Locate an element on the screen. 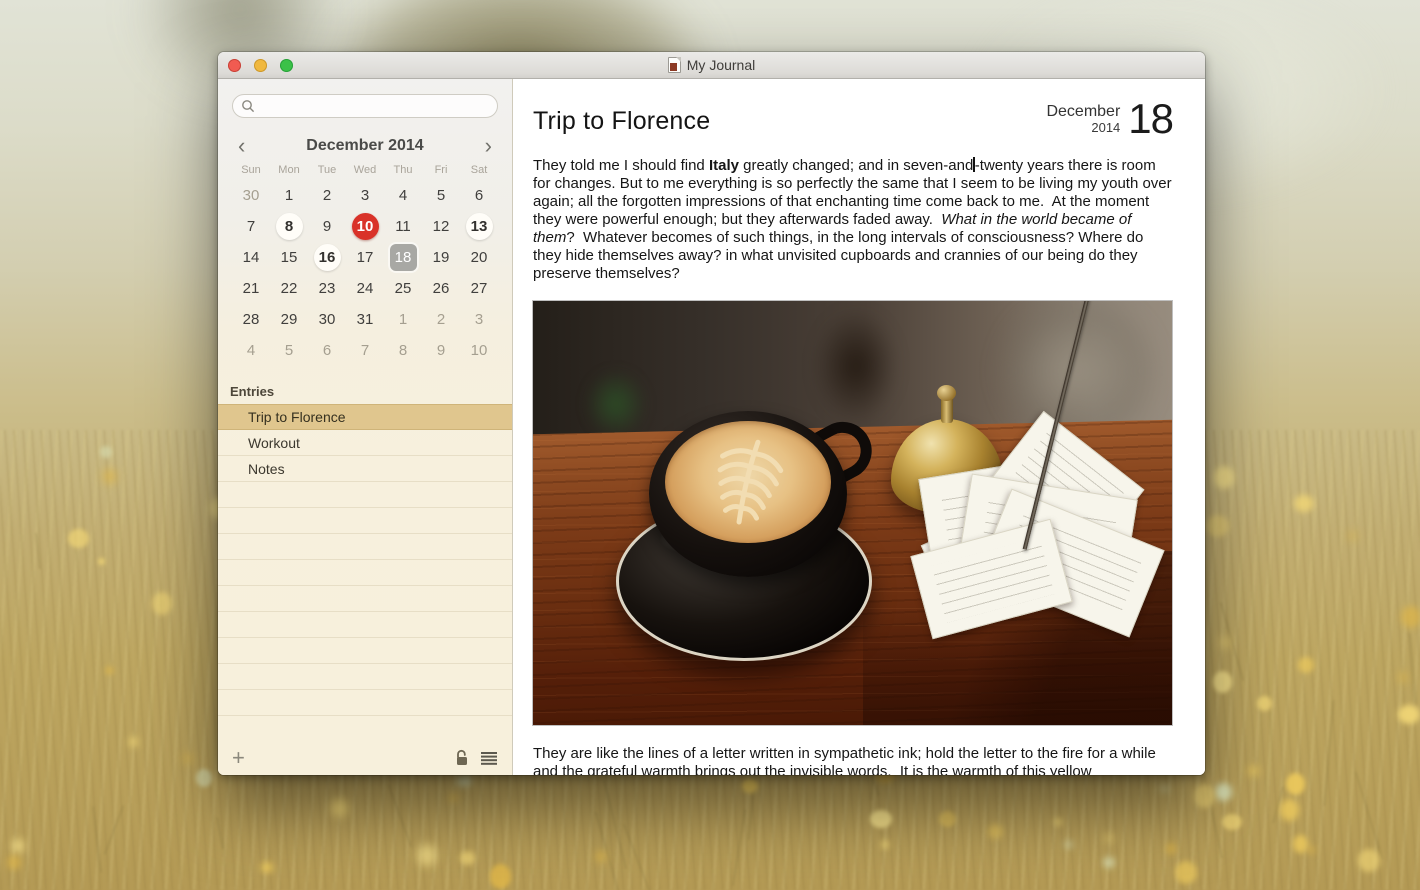 This screenshot has width=1420, height=890. calendar-day-number: 24 is located at coordinates (365, 288).